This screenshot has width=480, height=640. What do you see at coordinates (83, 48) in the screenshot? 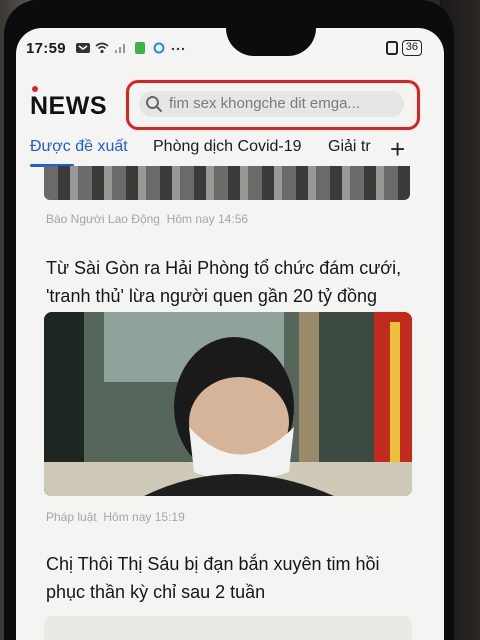
I see `message-icon` at bounding box center [83, 48].